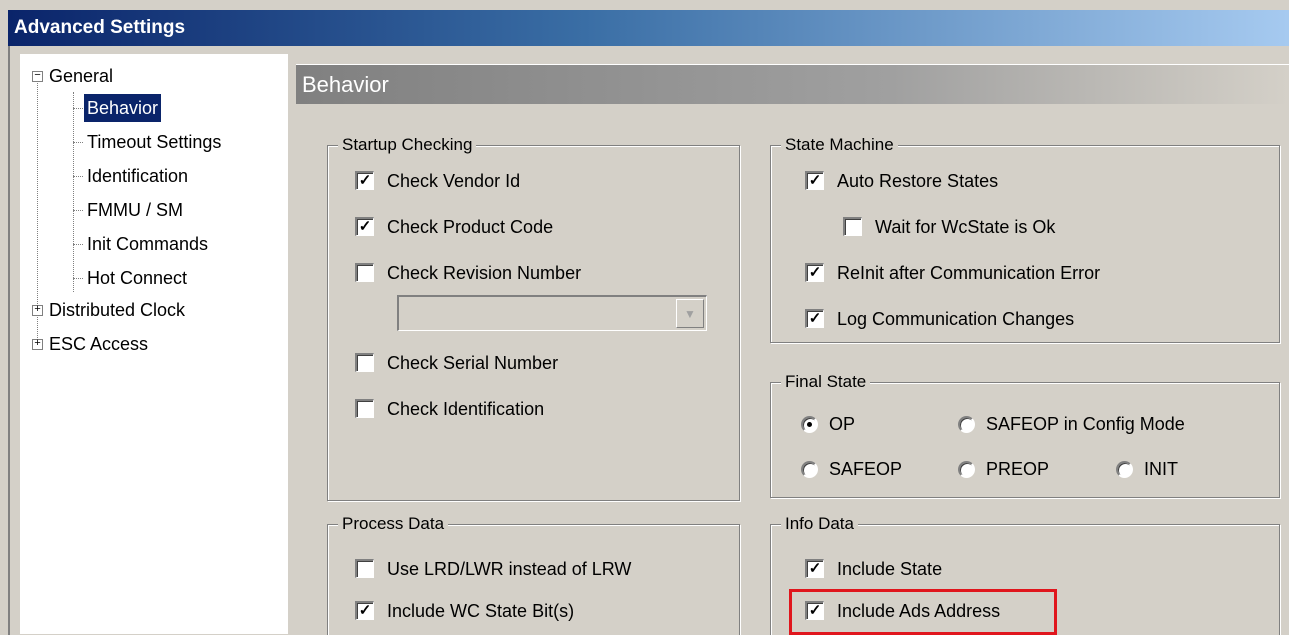 The image size is (1289, 635). What do you see at coordinates (552, 313) in the screenshot?
I see `revision-dropdown: ▼` at bounding box center [552, 313].